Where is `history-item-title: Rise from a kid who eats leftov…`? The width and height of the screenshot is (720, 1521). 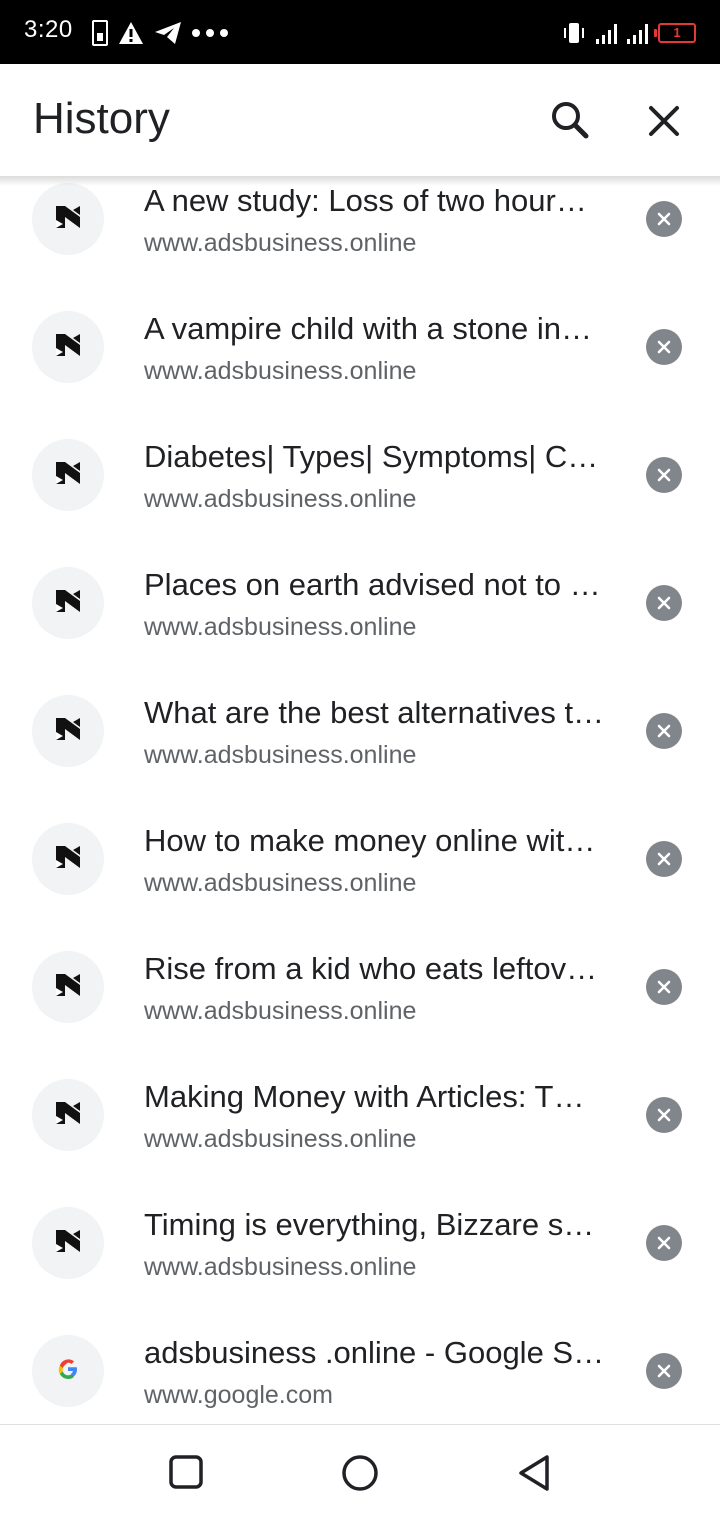 history-item-title: Rise from a kid who eats leftov… is located at coordinates (371, 968).